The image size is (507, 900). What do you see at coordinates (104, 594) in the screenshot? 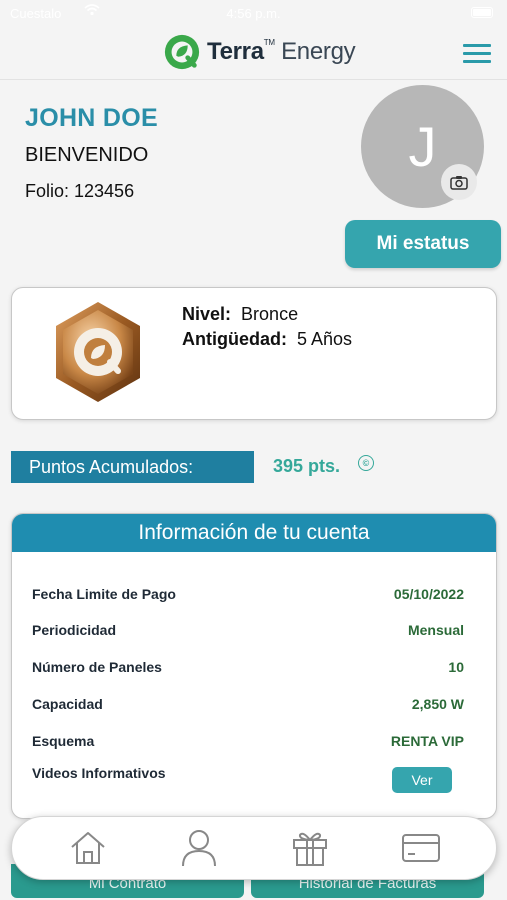
I see `info-label: Fecha Limite de Pago` at bounding box center [104, 594].